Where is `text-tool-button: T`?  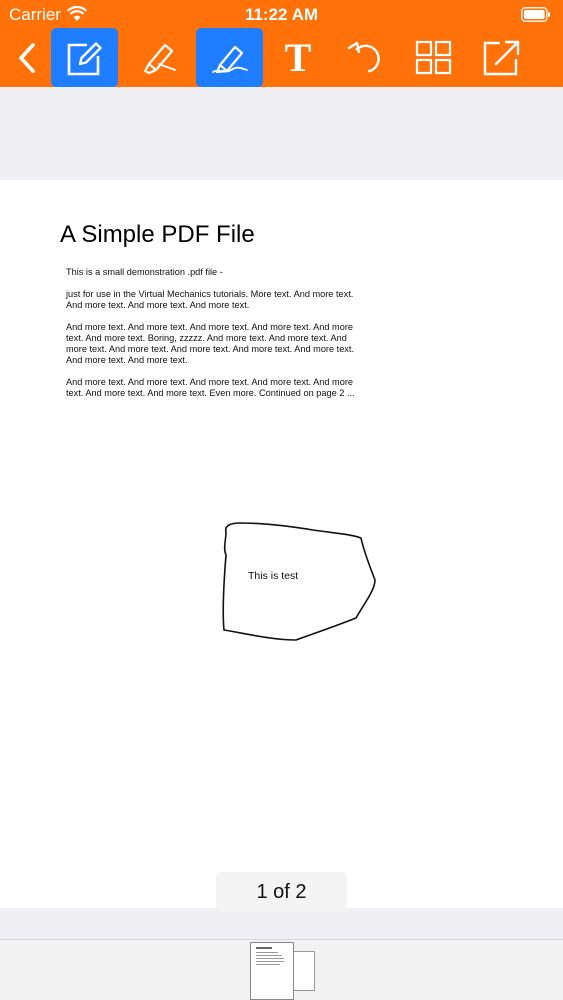 text-tool-button: T is located at coordinates (298, 57).